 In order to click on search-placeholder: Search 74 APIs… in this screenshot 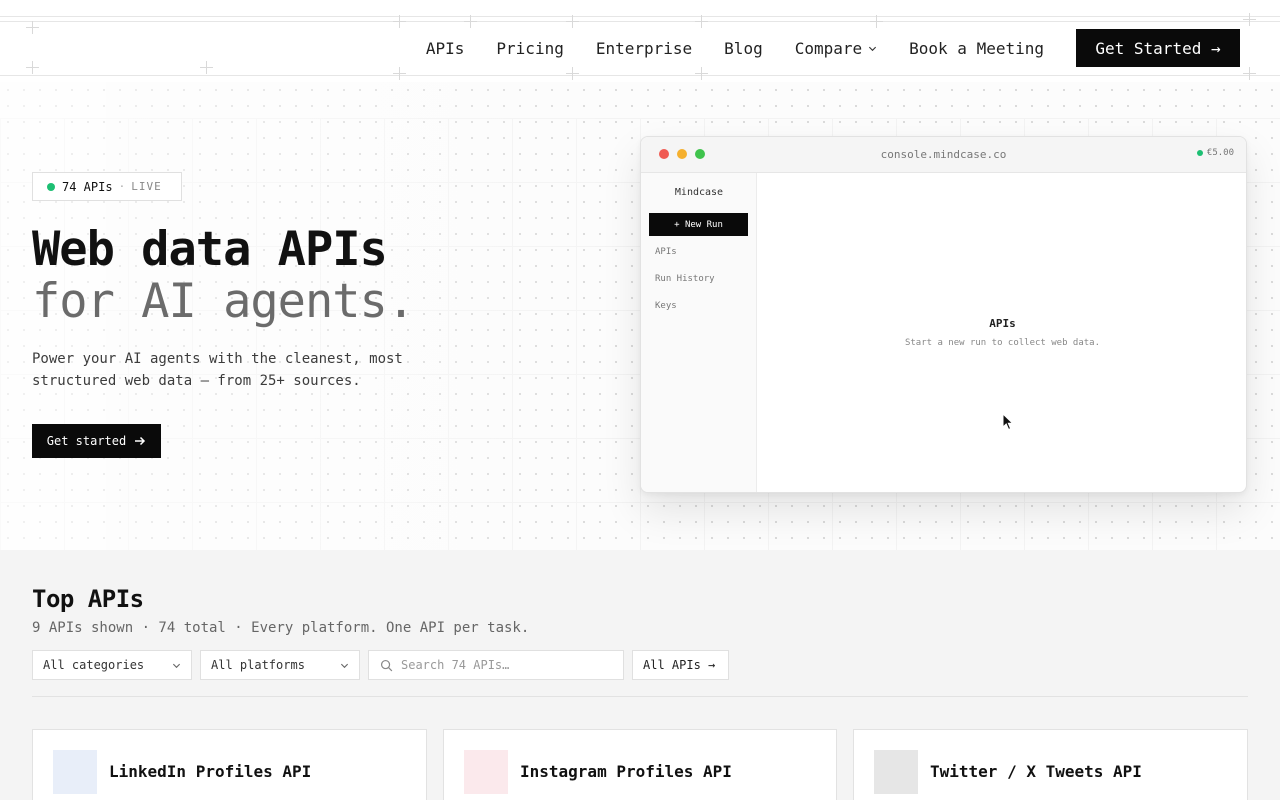, I will do `click(455, 665)`.